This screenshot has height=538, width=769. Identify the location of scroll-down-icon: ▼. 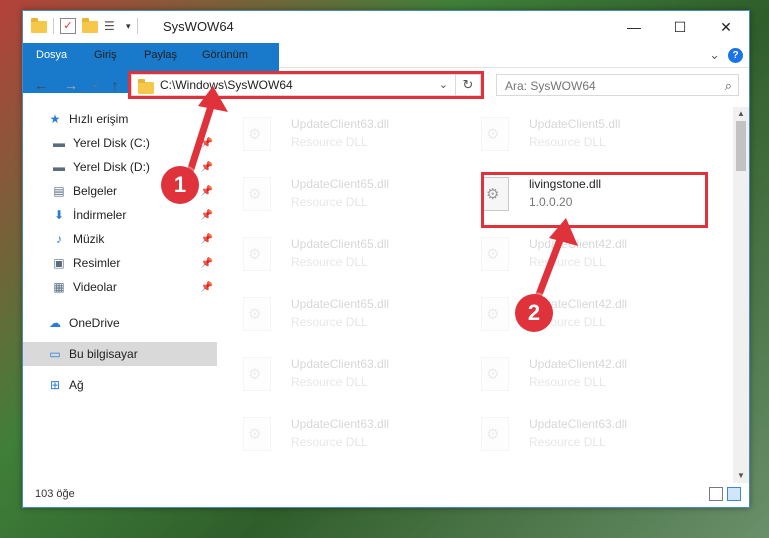
(741, 476).